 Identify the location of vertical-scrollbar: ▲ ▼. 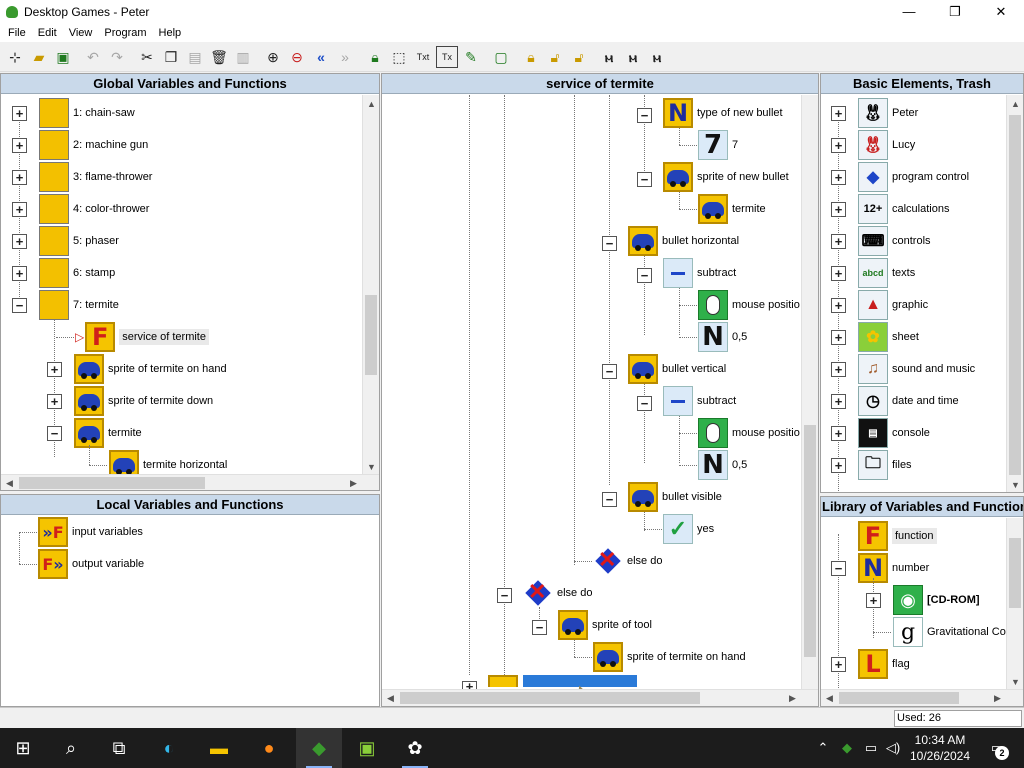
(370, 285).